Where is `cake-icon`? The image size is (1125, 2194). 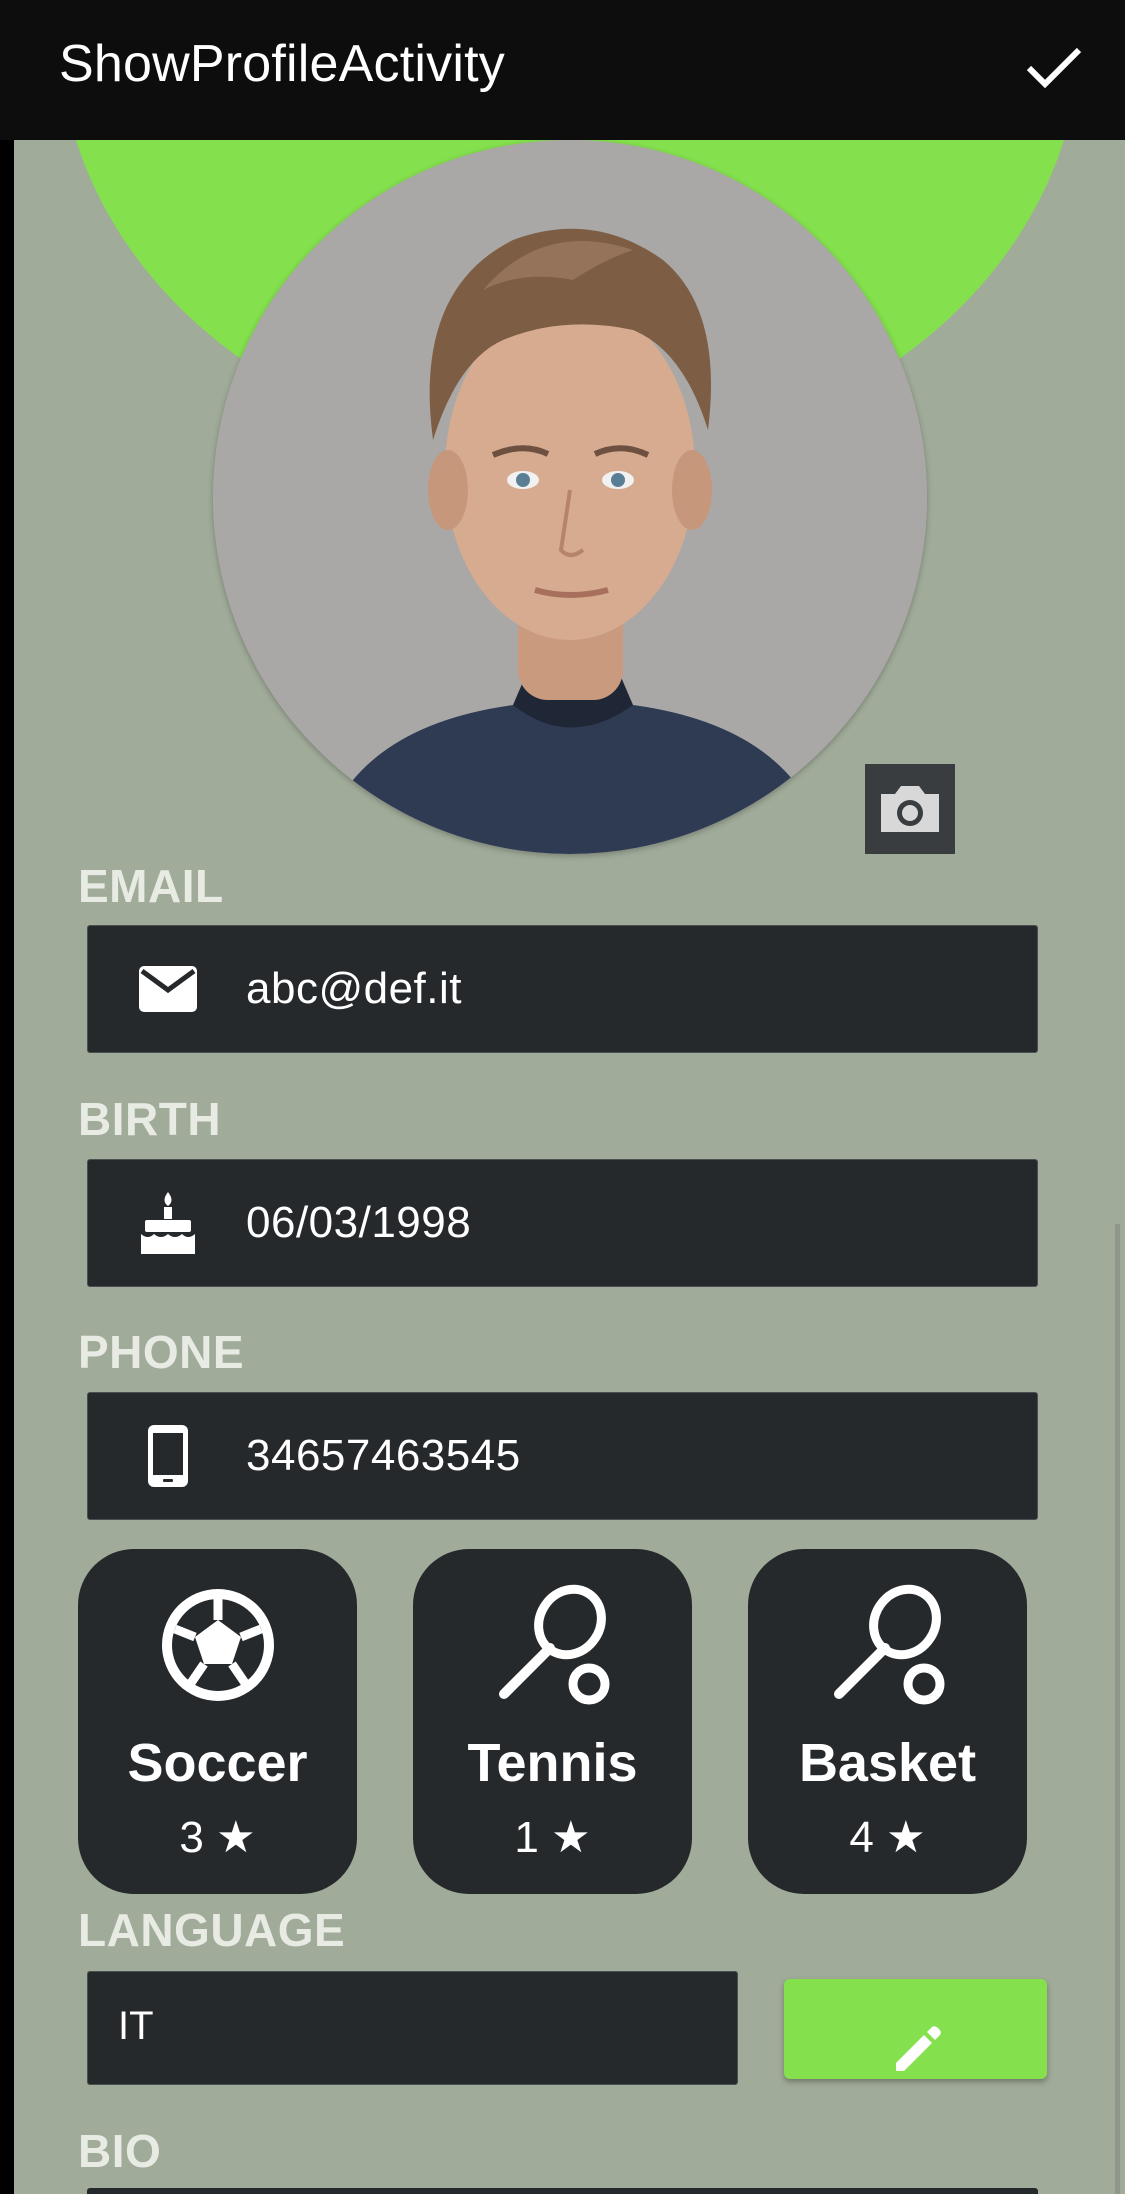 cake-icon is located at coordinates (168, 1223).